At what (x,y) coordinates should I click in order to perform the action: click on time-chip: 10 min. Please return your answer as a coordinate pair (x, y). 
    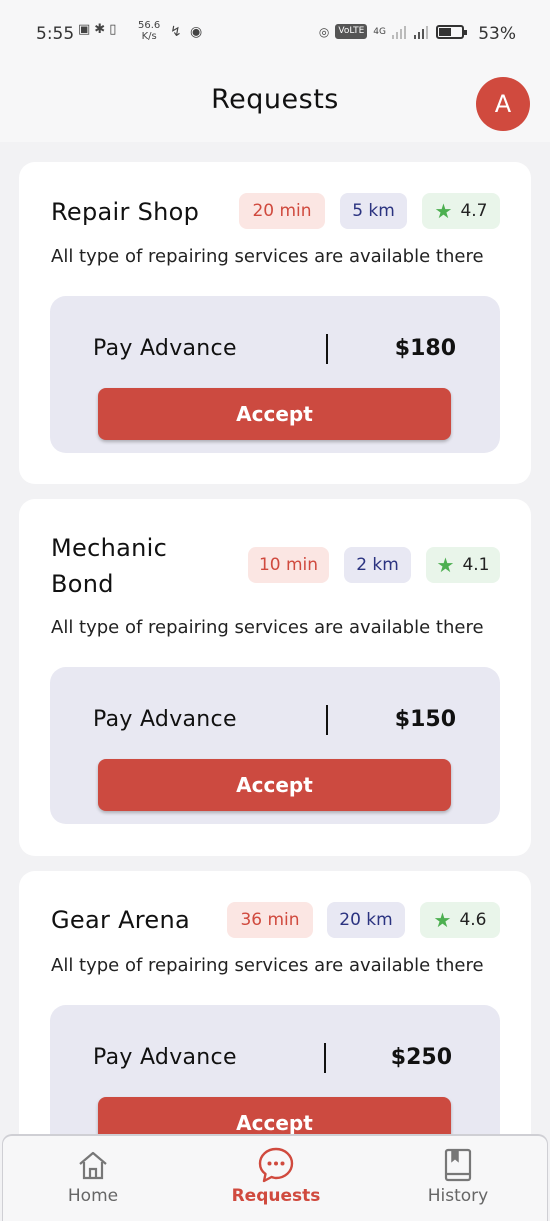
    Looking at the image, I should click on (288, 565).